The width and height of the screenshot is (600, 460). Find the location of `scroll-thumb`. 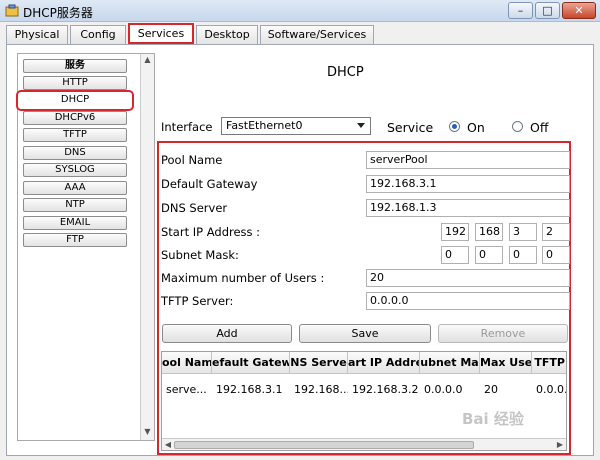

scroll-thumb is located at coordinates (324, 445).